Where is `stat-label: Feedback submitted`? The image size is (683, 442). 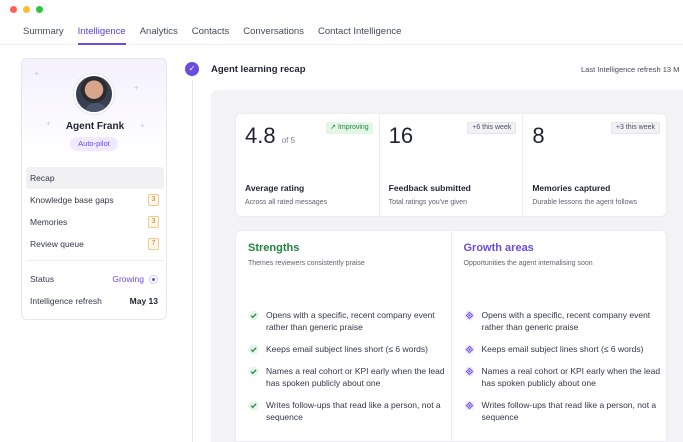
stat-label: Feedback submitted is located at coordinates (429, 188).